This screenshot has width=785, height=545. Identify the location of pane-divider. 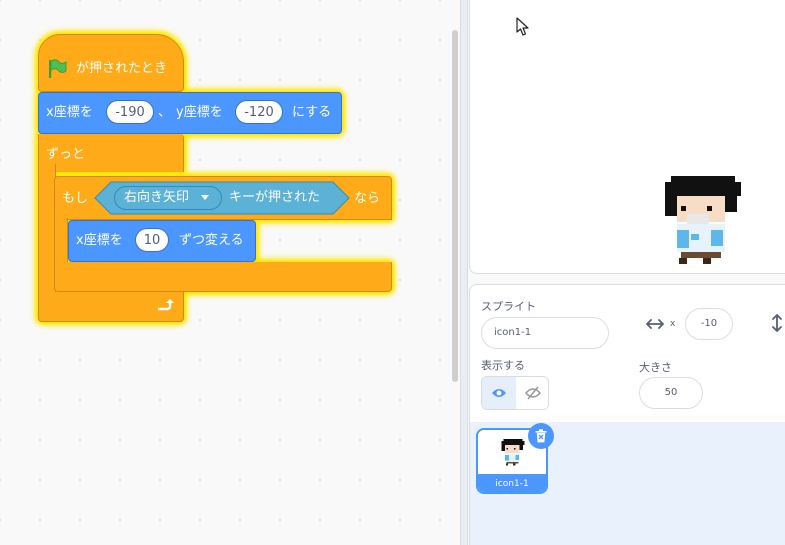
(464, 272).